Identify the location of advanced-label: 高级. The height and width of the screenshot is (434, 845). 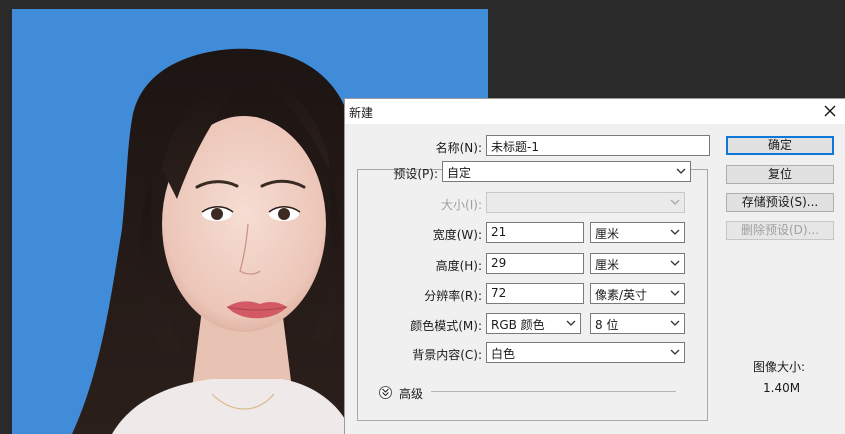
(411, 393).